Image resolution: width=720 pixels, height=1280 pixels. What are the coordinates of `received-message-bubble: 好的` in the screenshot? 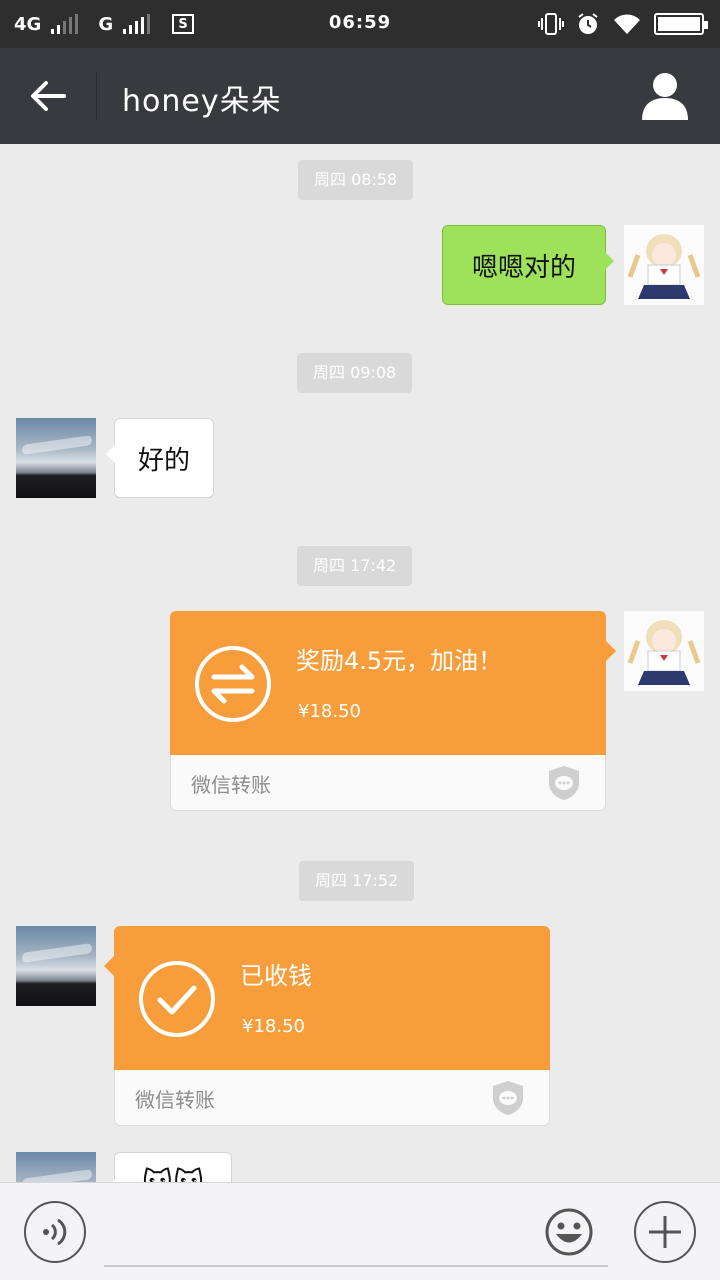 It's located at (160, 458).